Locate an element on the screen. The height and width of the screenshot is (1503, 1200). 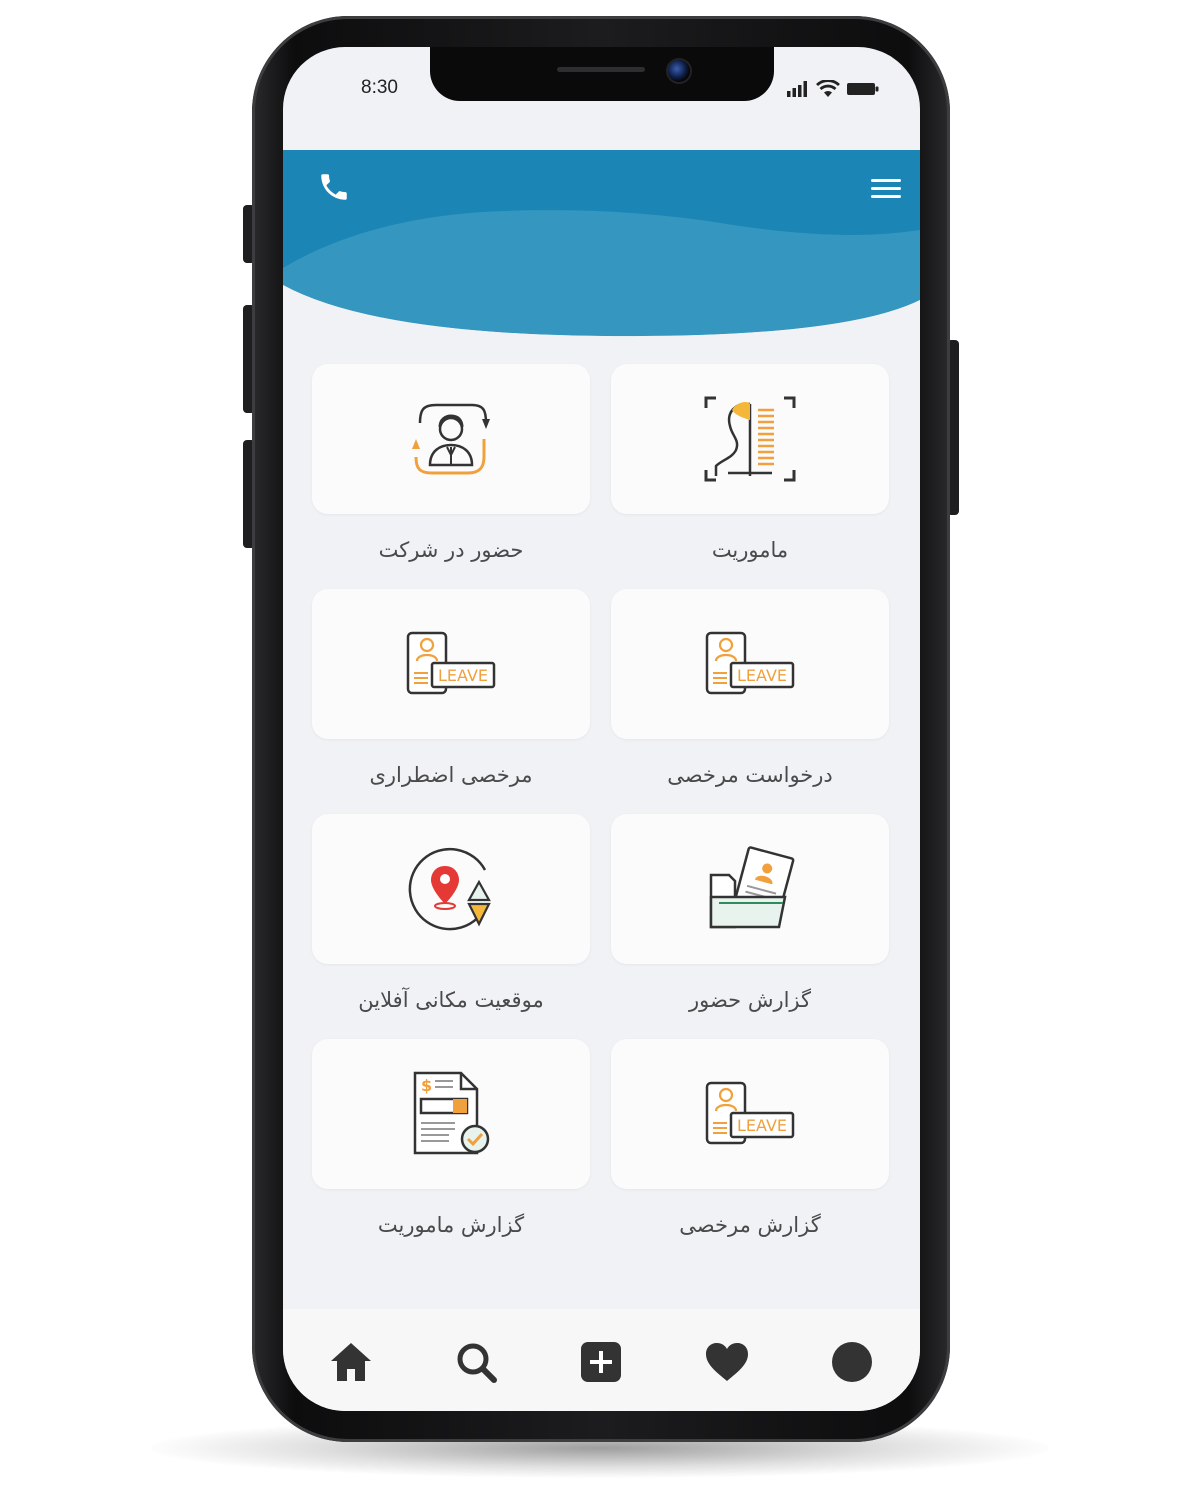
nav-search is located at coordinates (476, 1362).